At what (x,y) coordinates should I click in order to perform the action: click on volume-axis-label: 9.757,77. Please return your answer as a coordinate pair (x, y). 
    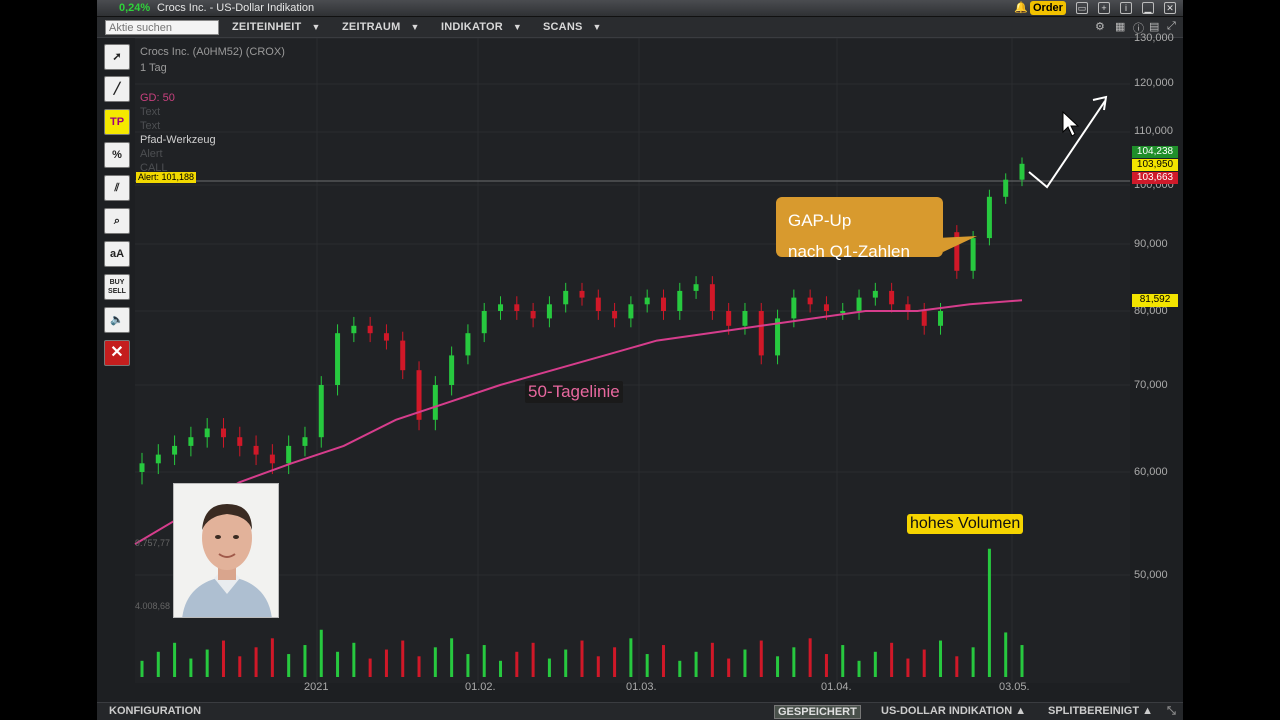
    Looking at the image, I should click on (153, 543).